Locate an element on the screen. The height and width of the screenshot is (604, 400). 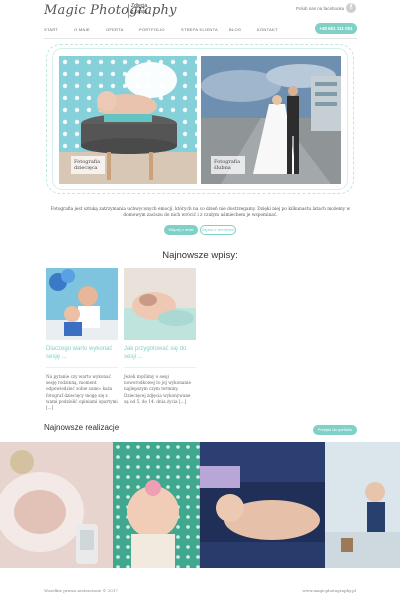
gallery-item-3-illustration is located at coordinates (262, 505).